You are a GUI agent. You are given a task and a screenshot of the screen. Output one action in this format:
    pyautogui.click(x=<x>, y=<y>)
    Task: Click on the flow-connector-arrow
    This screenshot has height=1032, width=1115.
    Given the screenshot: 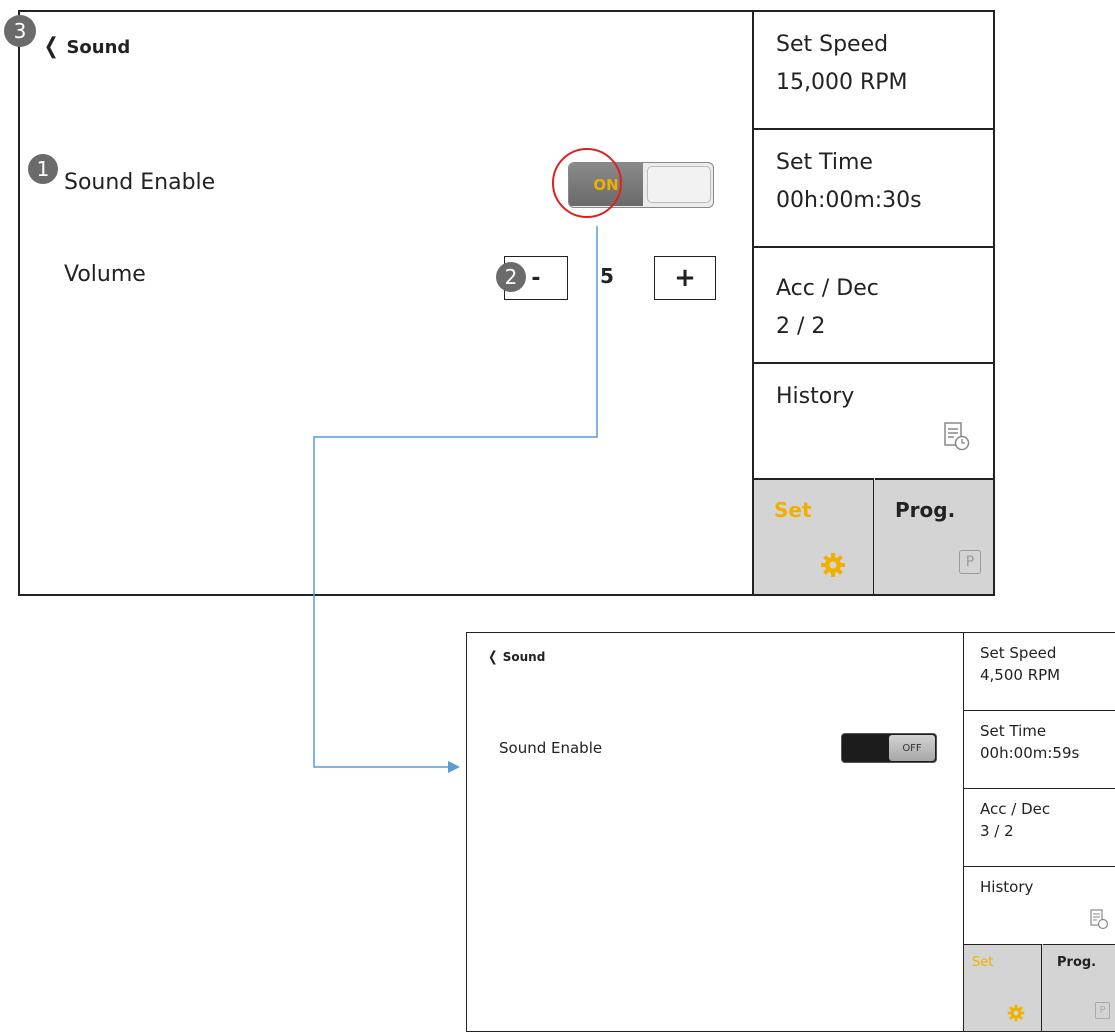 What is the action you would take?
    pyautogui.click(x=455, y=499)
    